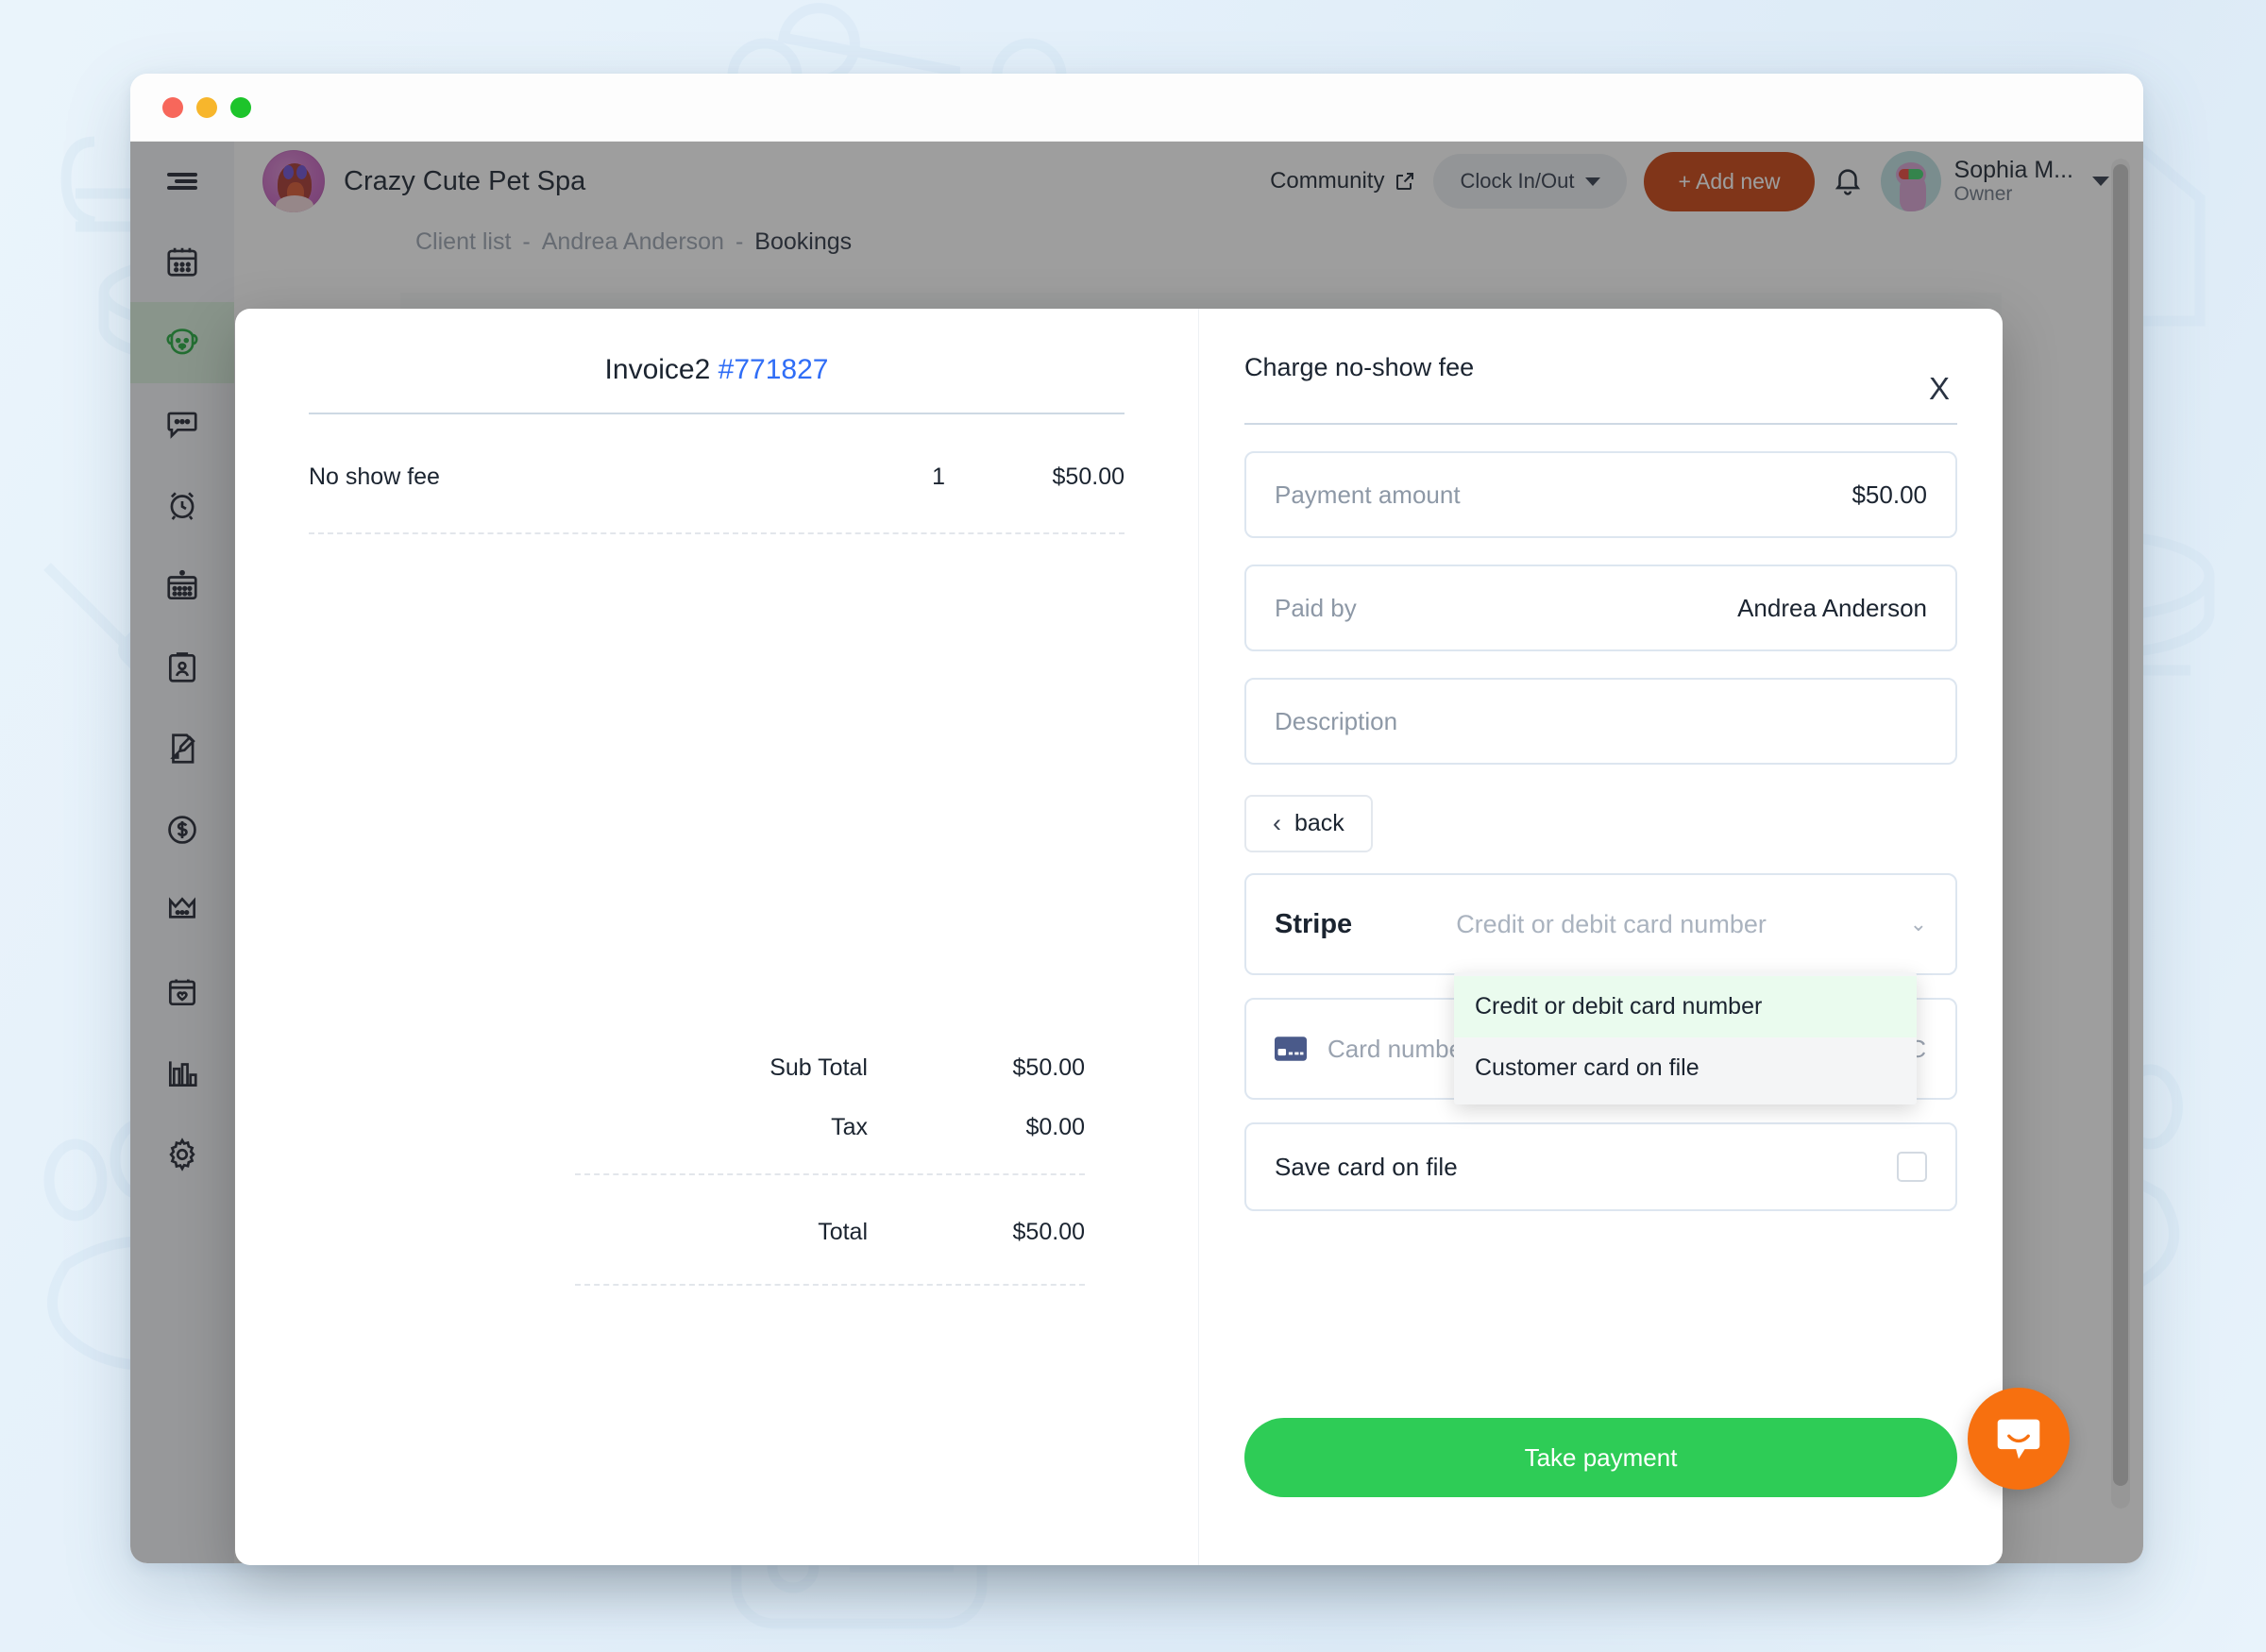 This screenshot has width=2266, height=1652. I want to click on invoice-title-divider, so click(717, 413).